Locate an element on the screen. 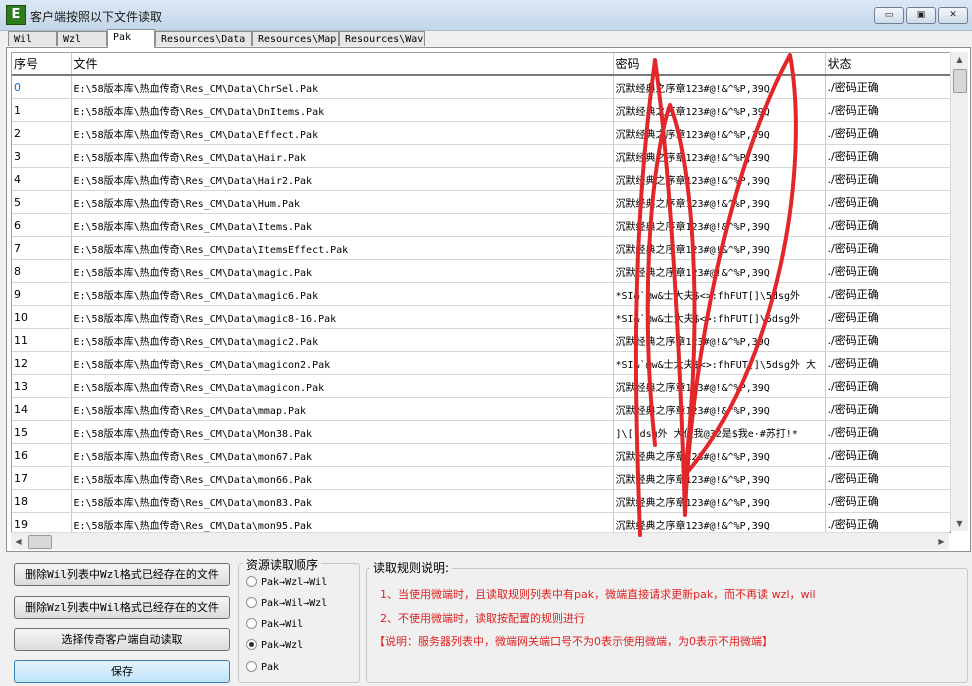  scroll-down-icon: ▼ is located at coordinates (959, 523).